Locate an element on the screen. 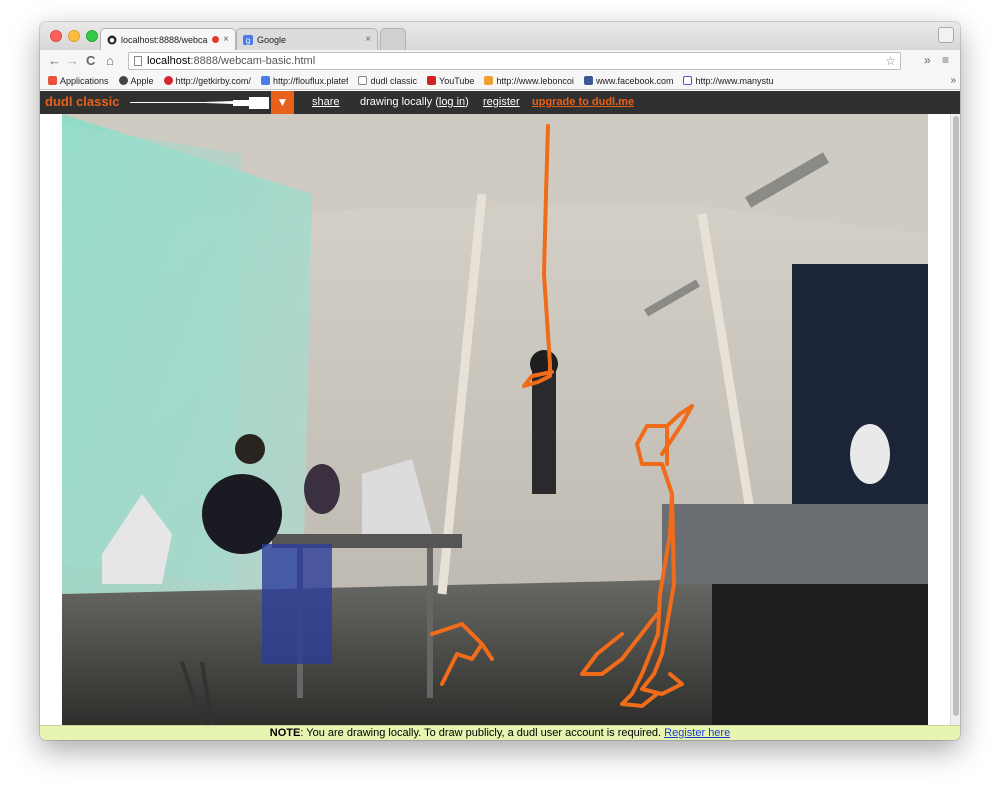 This screenshot has height=796, width=1000. dudl-logo: dudl classic is located at coordinates (82, 101).